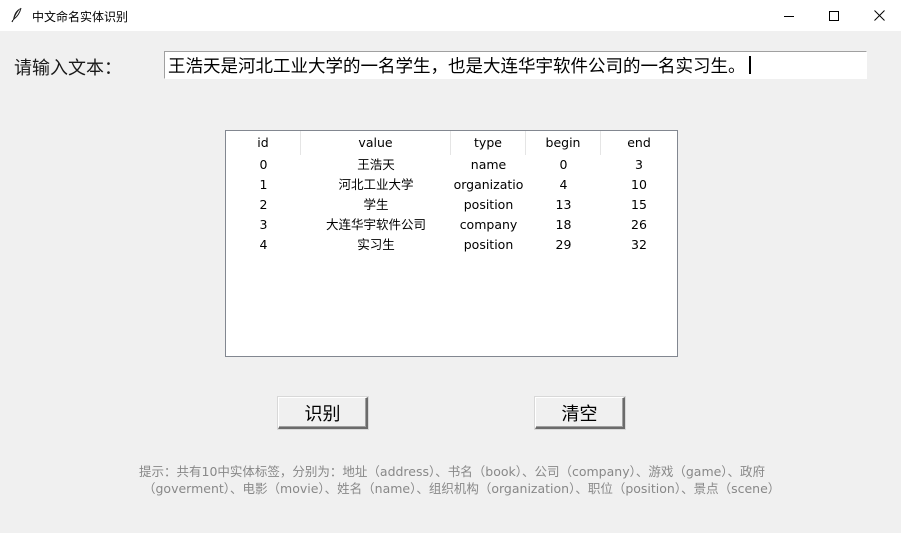  Describe the element at coordinates (563, 143) in the screenshot. I see `column-header-begin: begin` at that location.